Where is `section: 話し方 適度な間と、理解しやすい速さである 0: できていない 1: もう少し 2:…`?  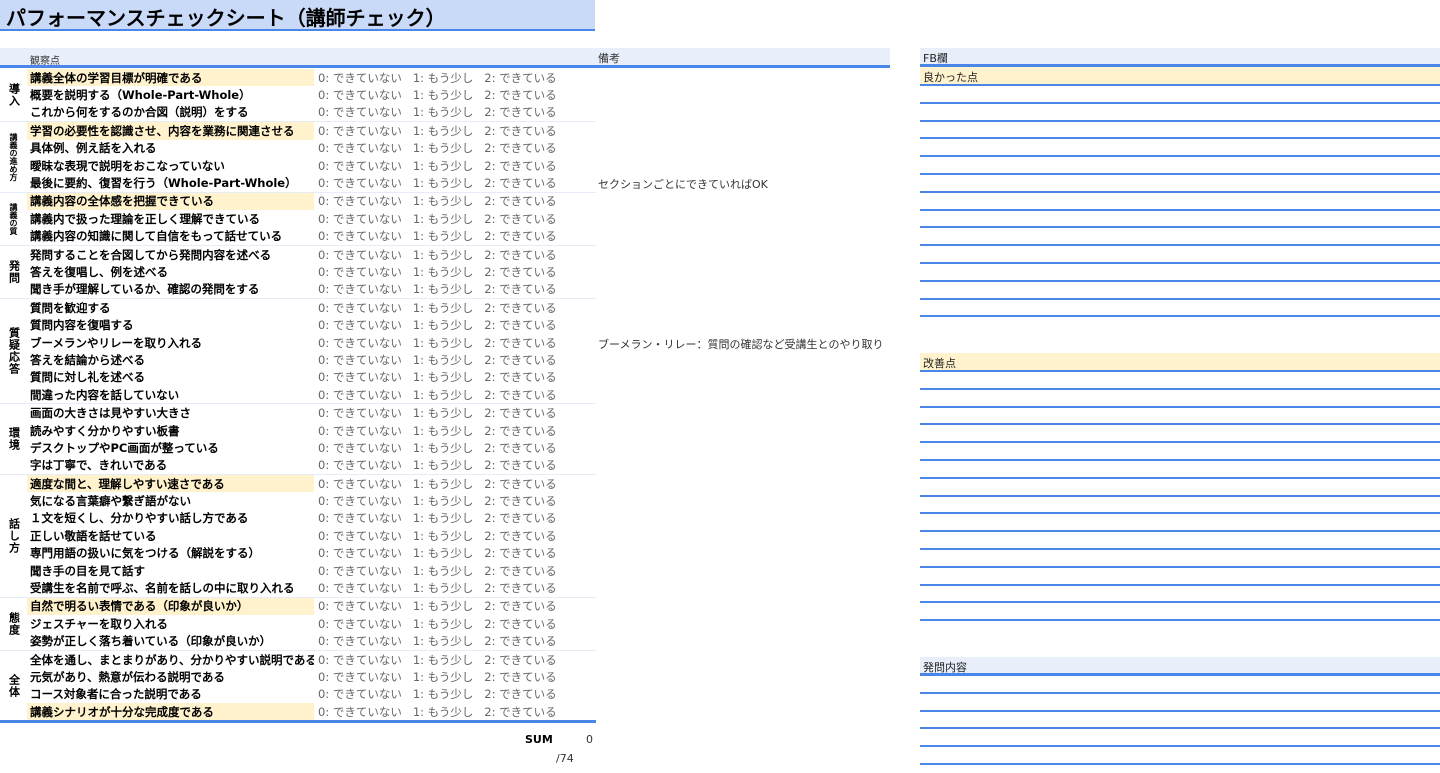 section: 話し方 適度な間と、理解しやすい速さである 0: できていない 1: もう少し 2:… is located at coordinates (298, 536).